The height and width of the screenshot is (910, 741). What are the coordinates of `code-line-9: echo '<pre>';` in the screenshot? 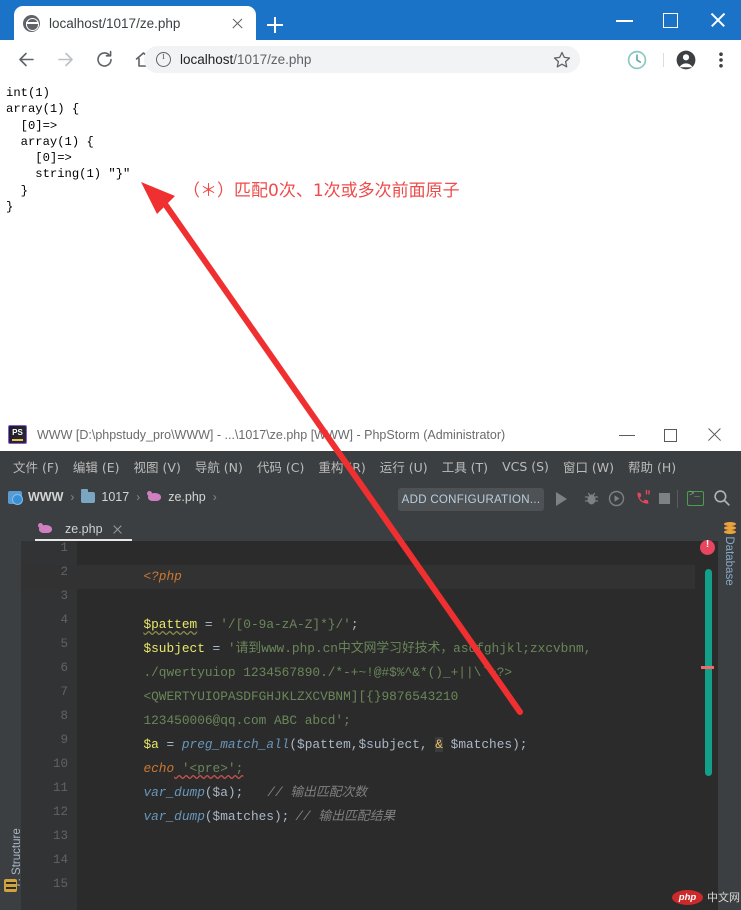 It's located at (162, 754).